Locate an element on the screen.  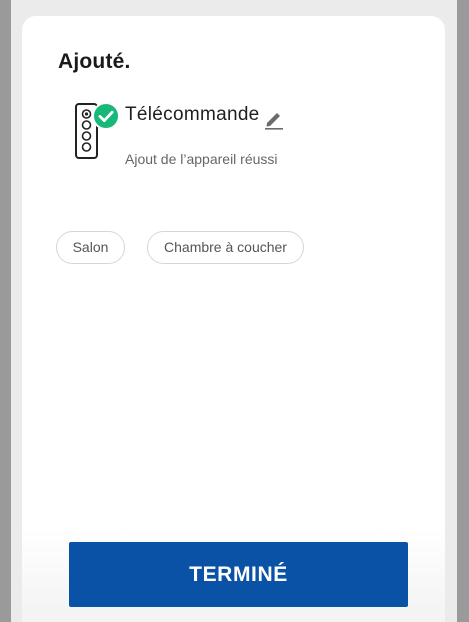
room-chip-chambre: Chambre à coucher is located at coordinates (225, 247).